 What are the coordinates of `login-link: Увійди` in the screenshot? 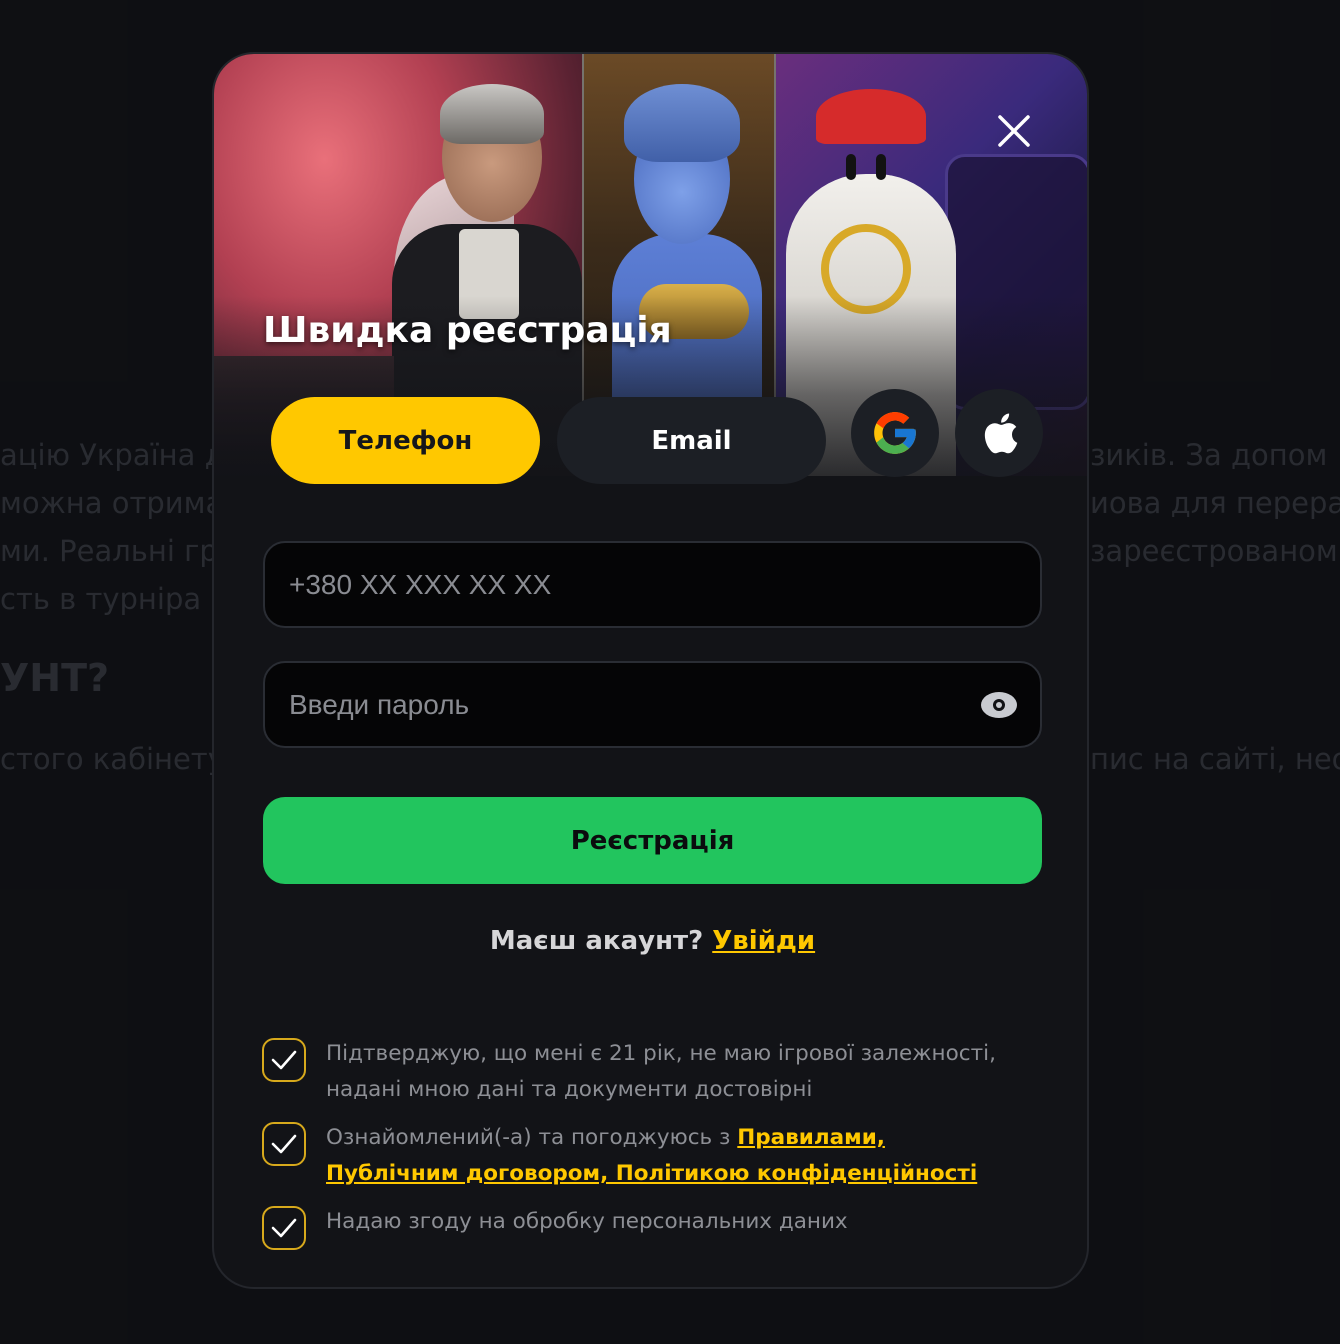 It's located at (763, 941).